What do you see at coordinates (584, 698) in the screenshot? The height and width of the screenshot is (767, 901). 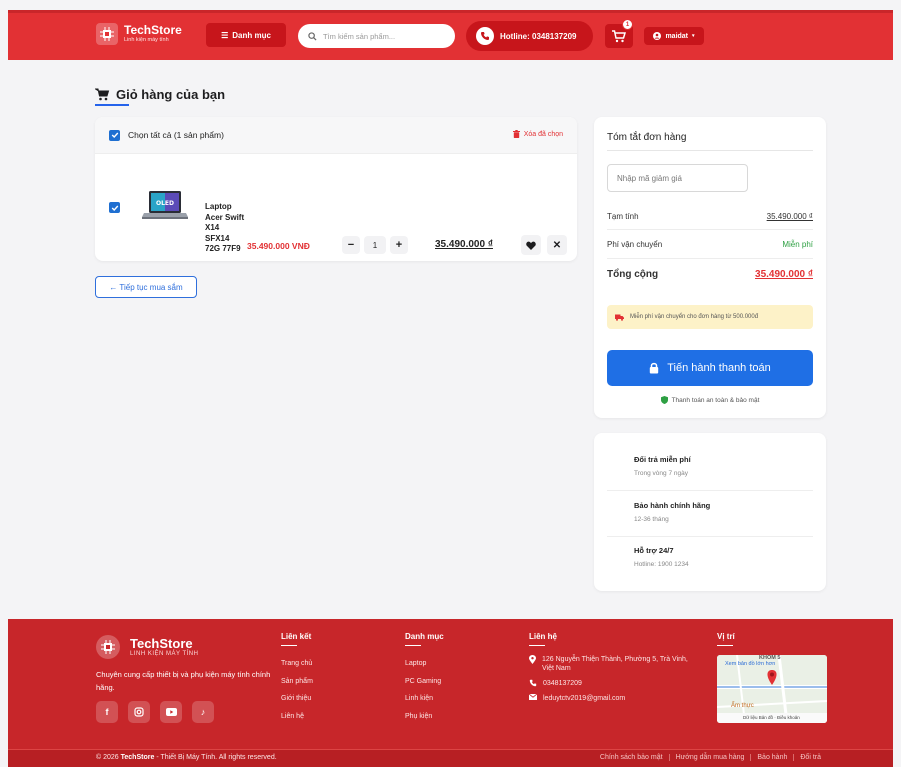 I see `contact-email-text: leduytctv2019@gmail.com` at bounding box center [584, 698].